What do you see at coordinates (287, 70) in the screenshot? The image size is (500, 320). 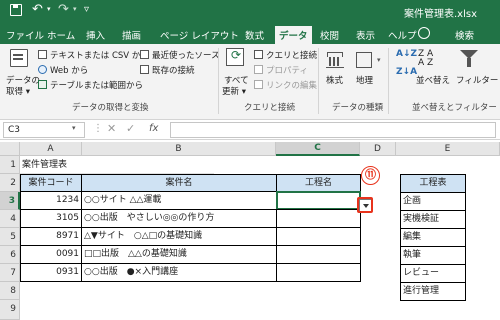 I see `properties-button: プロパティ` at bounding box center [287, 70].